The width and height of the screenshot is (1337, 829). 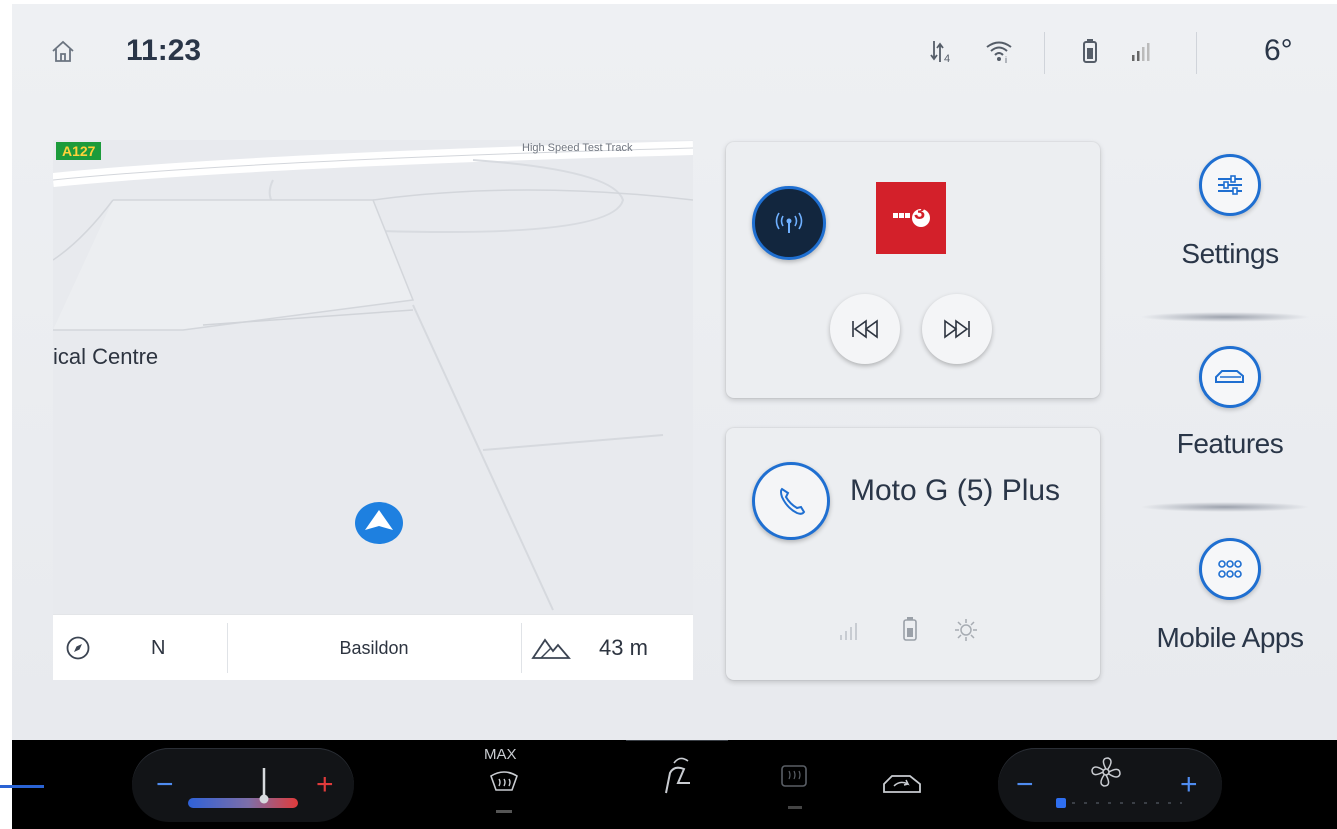 I want to click on svg-text: i, so click(x=1006, y=59).